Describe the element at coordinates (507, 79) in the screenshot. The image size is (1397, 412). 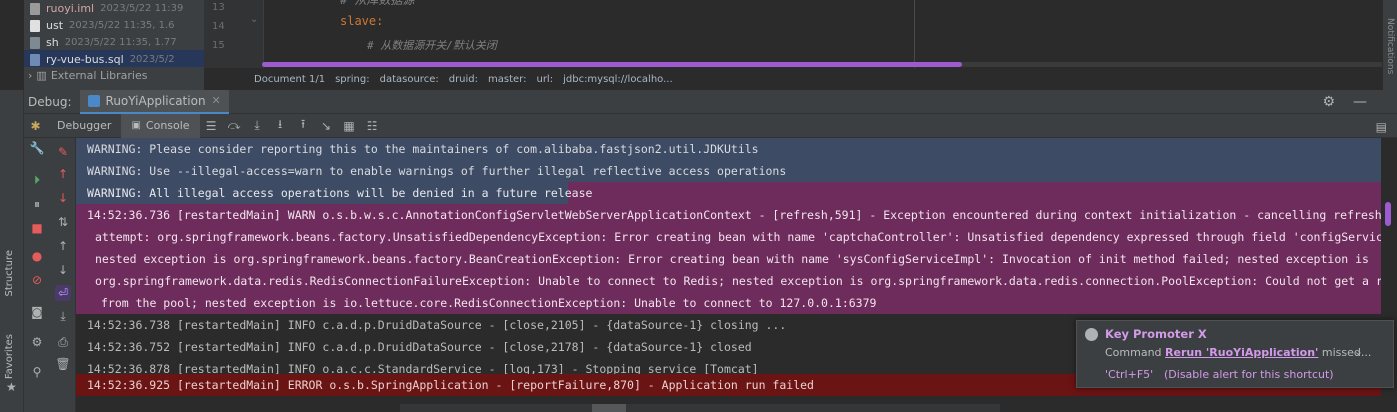
I see `breadcrumb-item: master:` at that location.